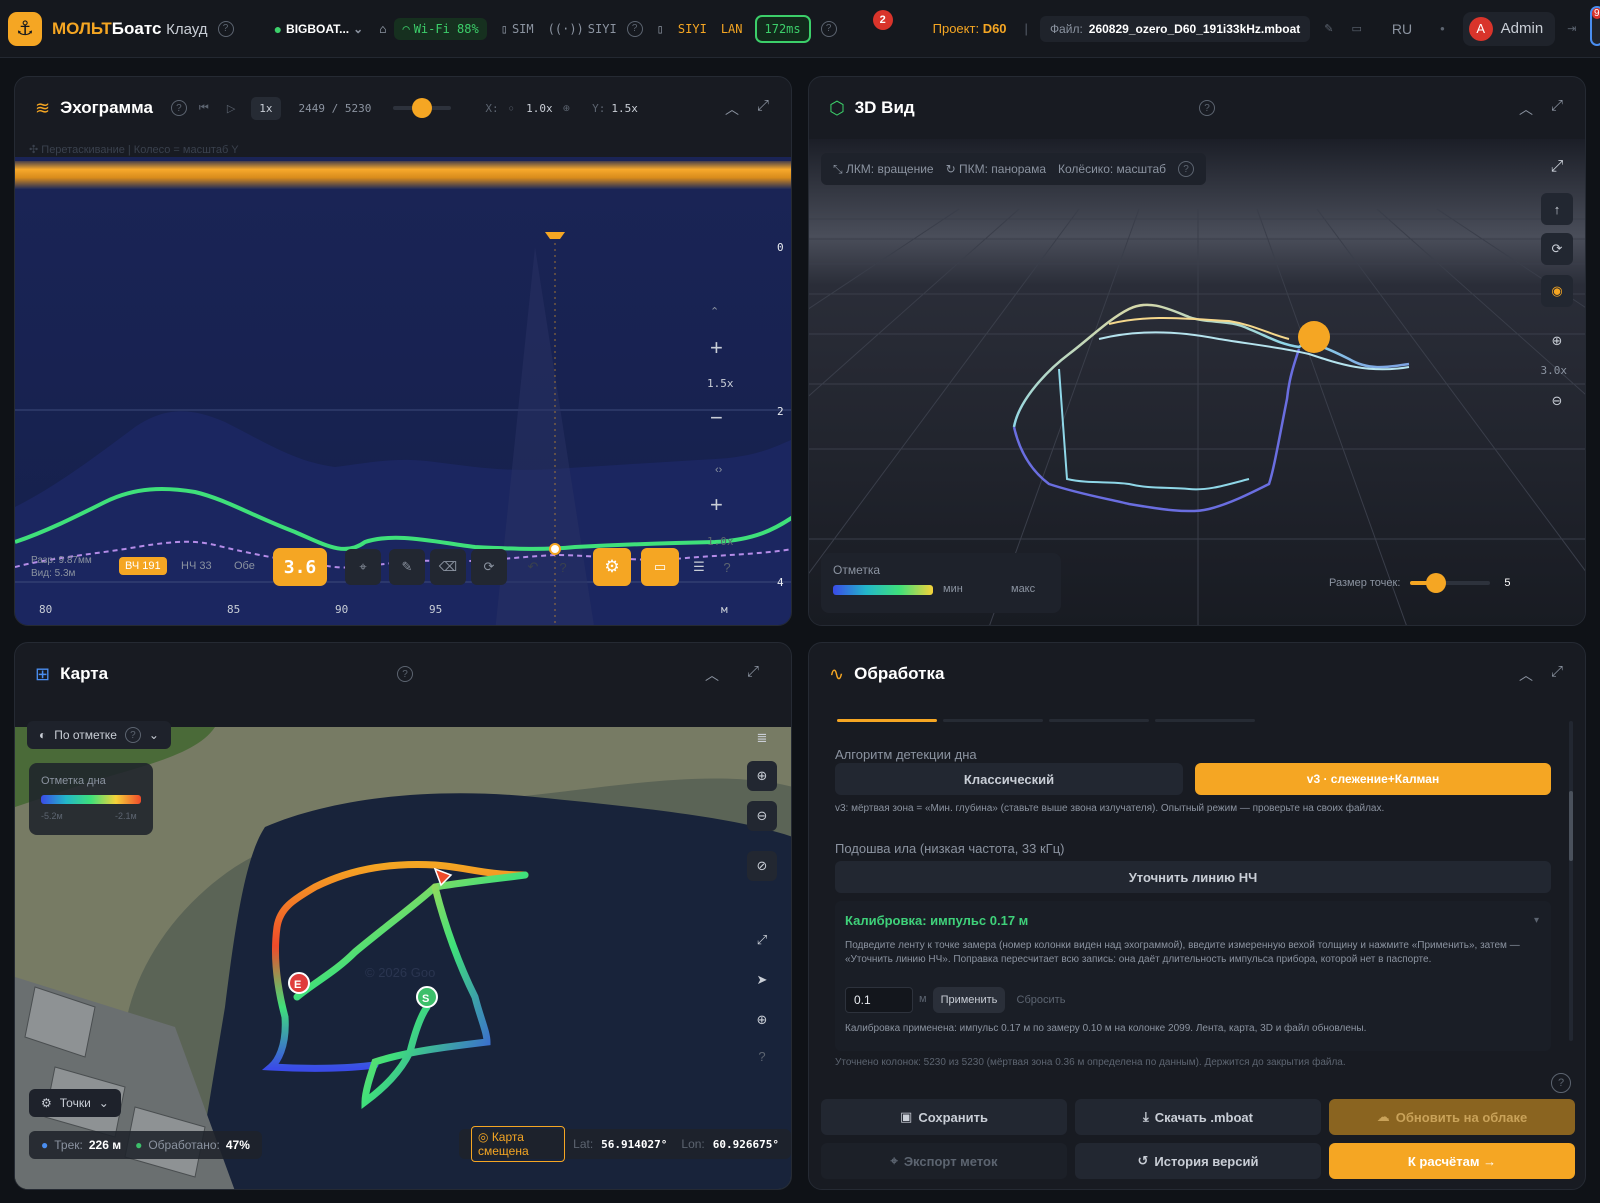  What do you see at coordinates (1383, 1116) in the screenshot?
I see `cloud-icon: ☁` at bounding box center [1383, 1116].